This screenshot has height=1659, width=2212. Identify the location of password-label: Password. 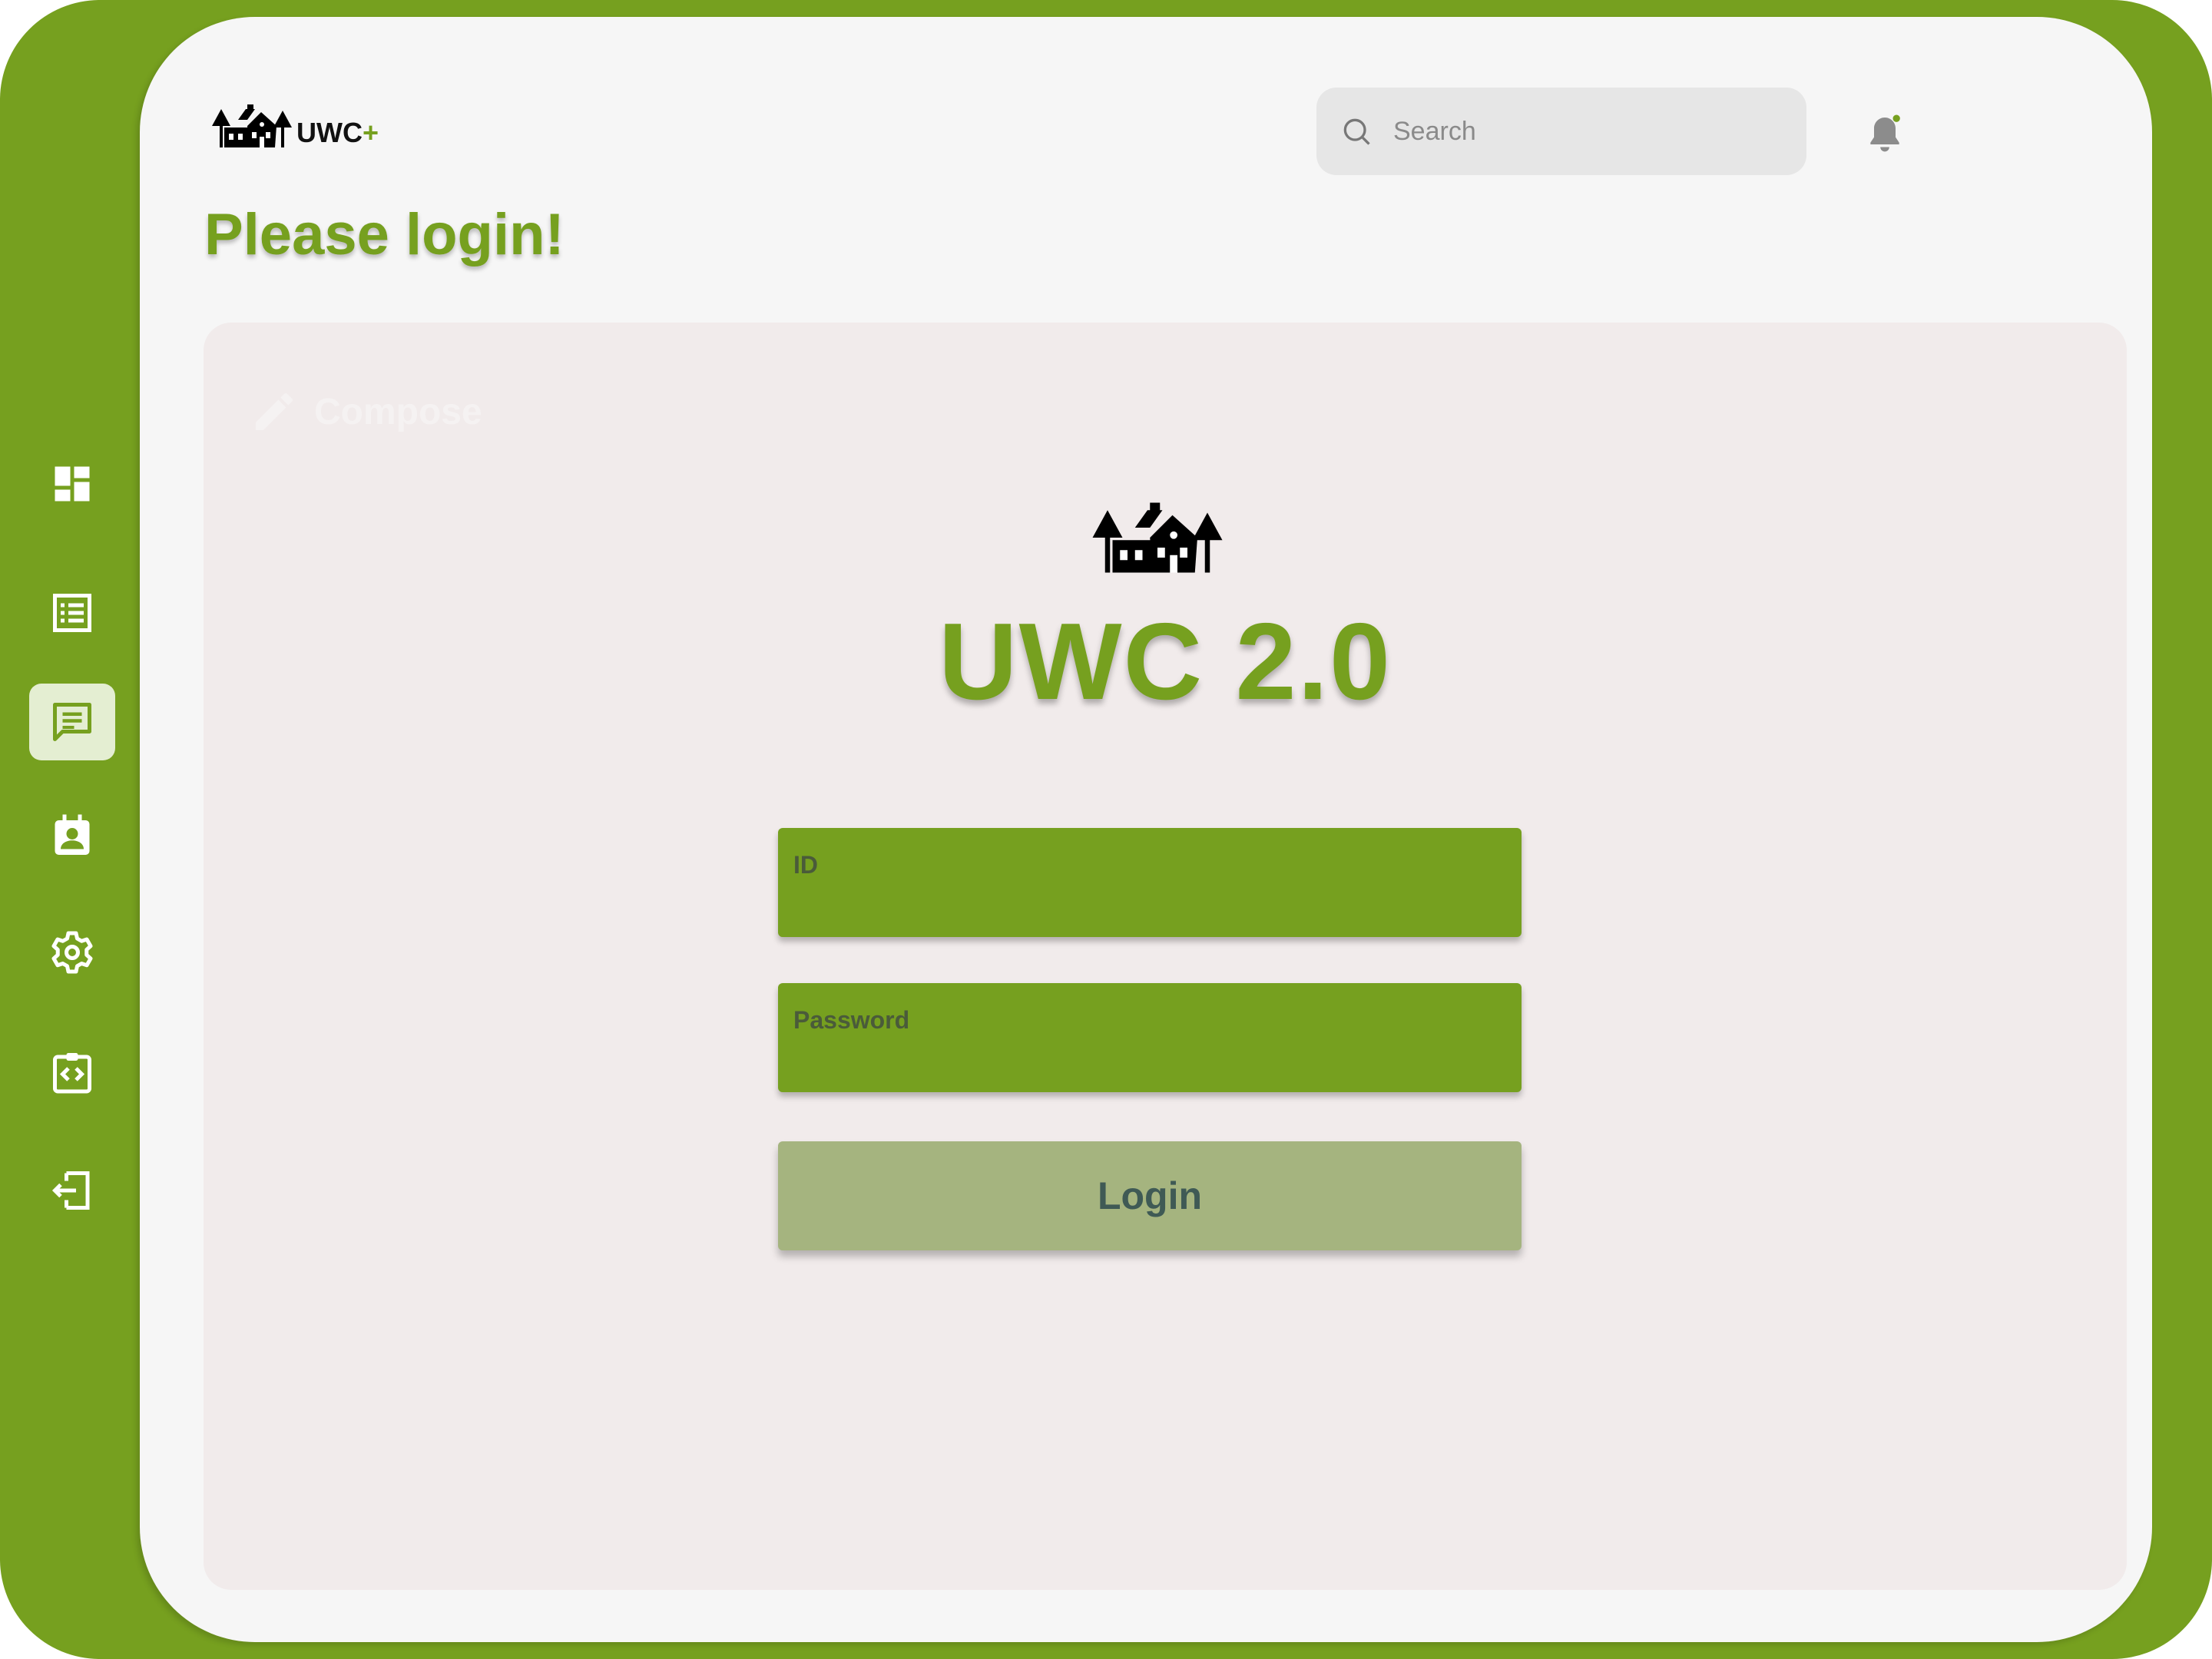
(851, 1020).